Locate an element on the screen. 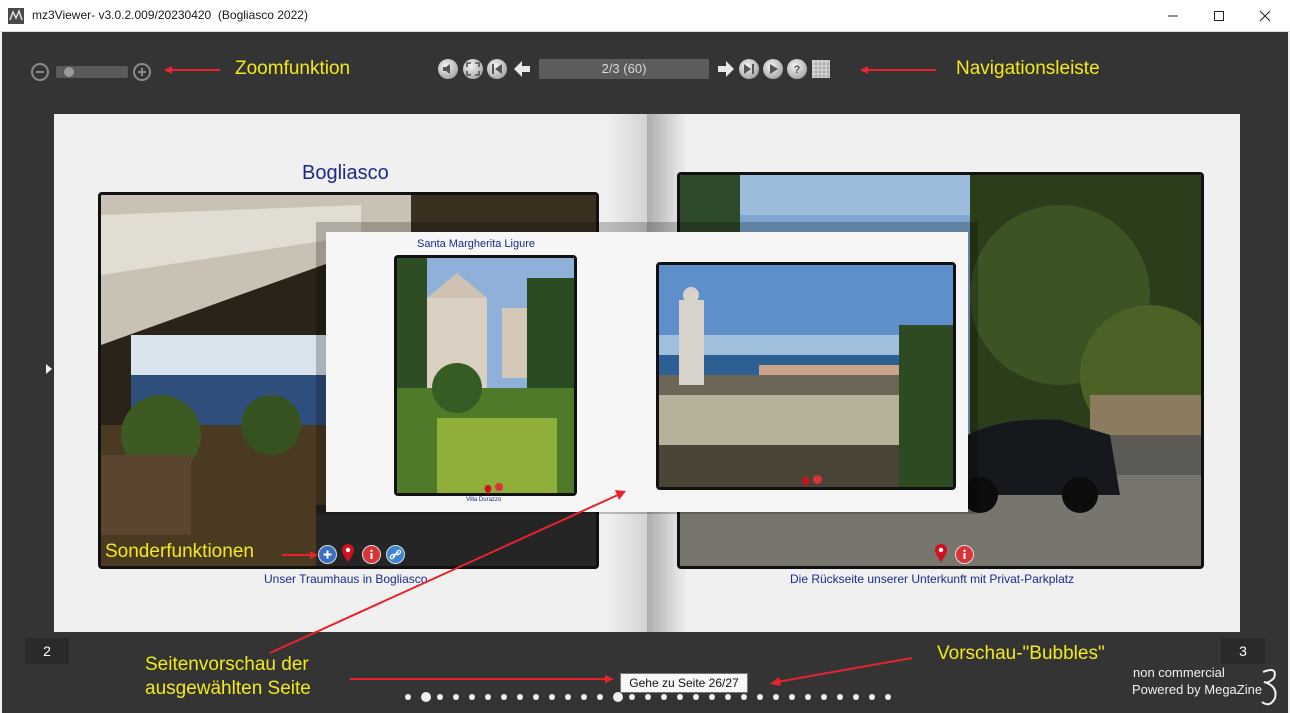 Image resolution: width=1290 pixels, height=713 pixels. maximize-button is located at coordinates (1219, 15).